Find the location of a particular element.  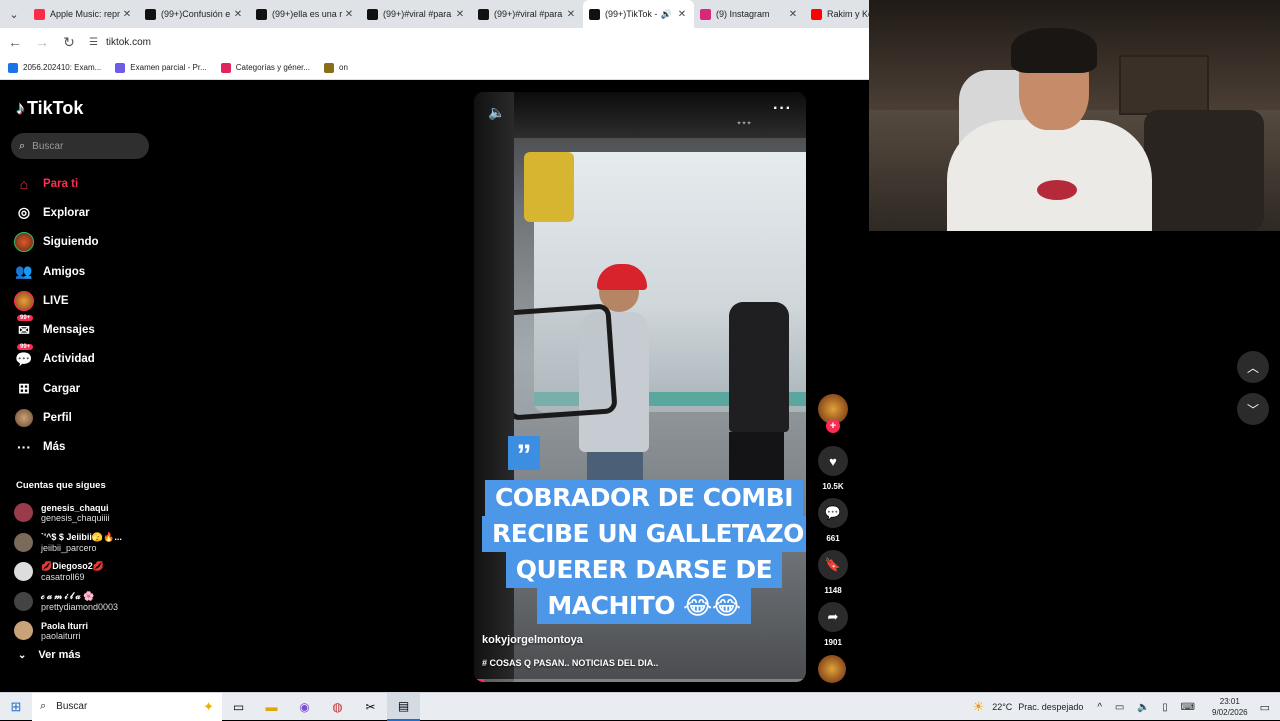

tab-search-icon: ⌄ is located at coordinates (14, 14).